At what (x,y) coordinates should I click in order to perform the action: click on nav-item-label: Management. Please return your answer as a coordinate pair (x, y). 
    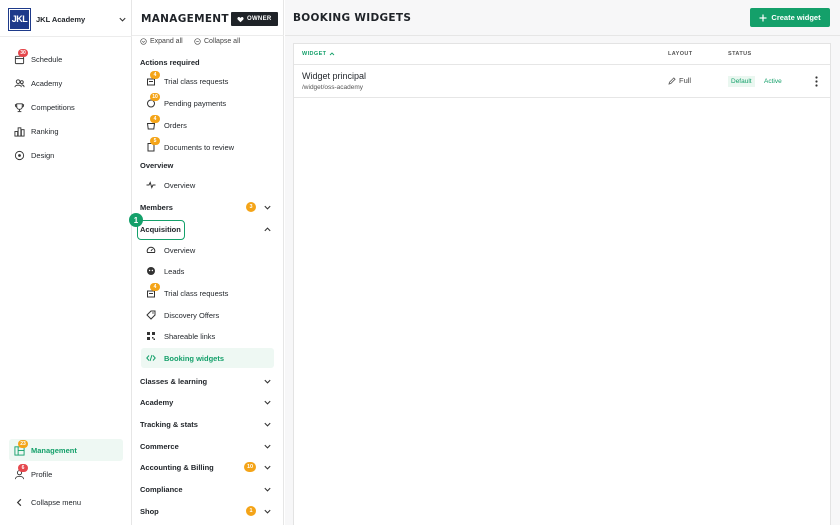
    Looking at the image, I should click on (54, 450).